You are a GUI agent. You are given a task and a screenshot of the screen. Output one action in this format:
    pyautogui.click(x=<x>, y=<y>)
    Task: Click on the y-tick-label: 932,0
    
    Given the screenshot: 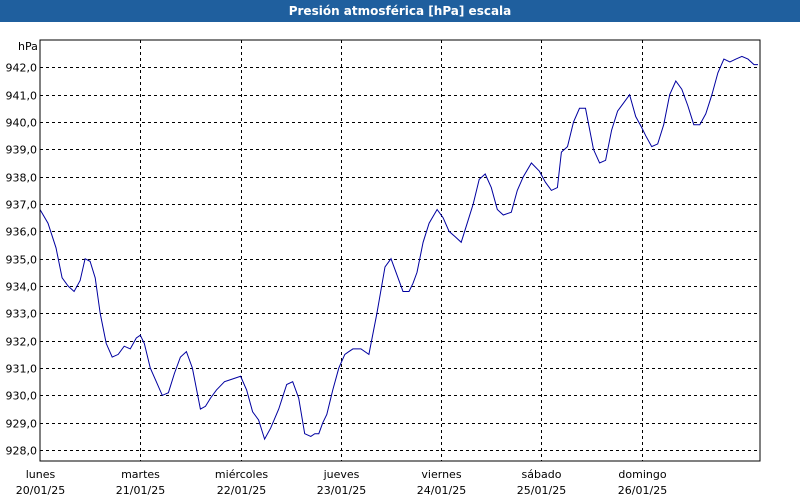 What is the action you would take?
    pyautogui.click(x=22, y=342)
    